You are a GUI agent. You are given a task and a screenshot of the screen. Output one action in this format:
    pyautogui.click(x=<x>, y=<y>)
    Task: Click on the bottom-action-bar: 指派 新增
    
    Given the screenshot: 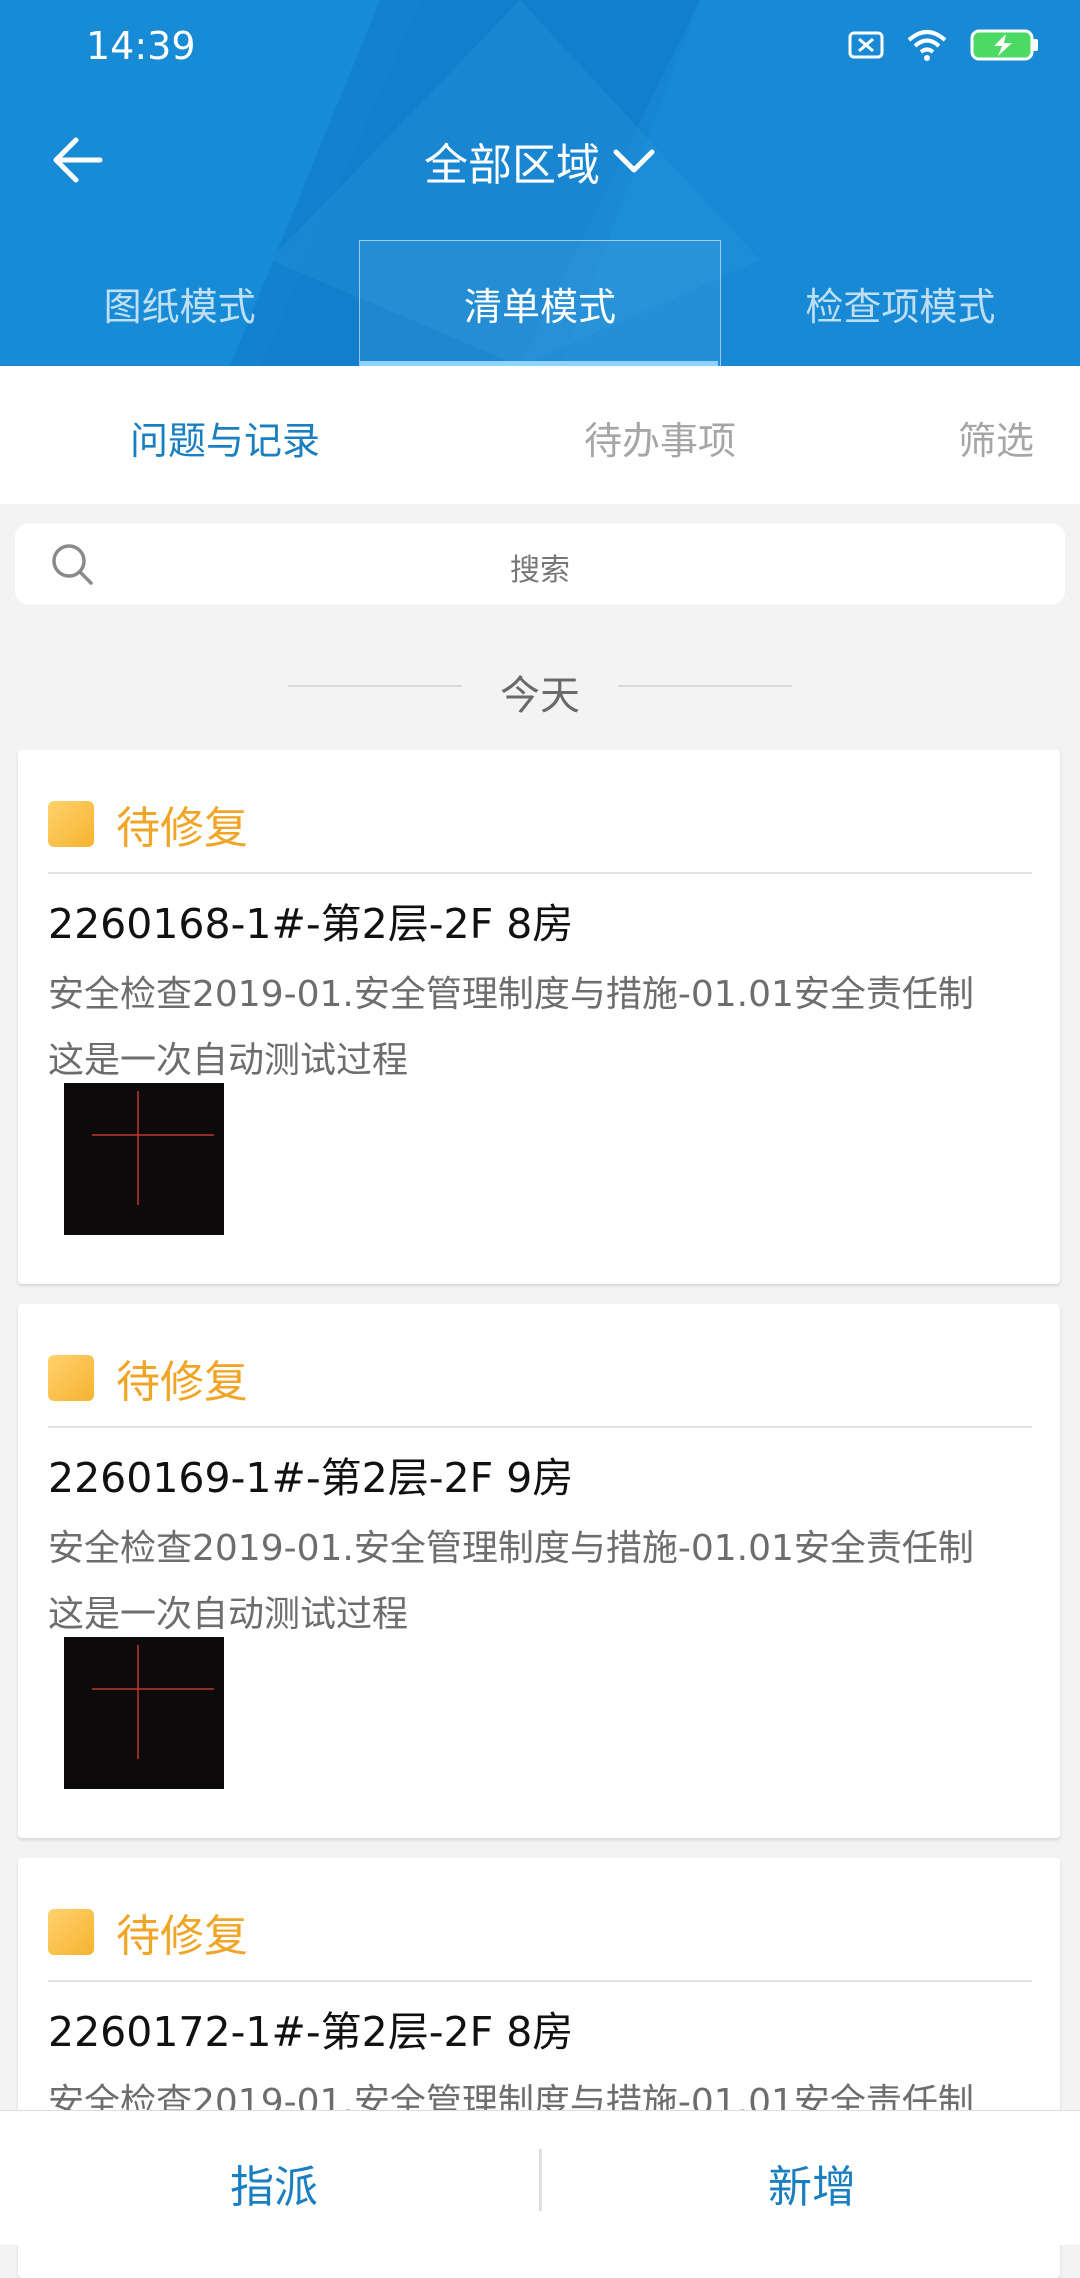 What is the action you would take?
    pyautogui.click(x=540, y=2177)
    